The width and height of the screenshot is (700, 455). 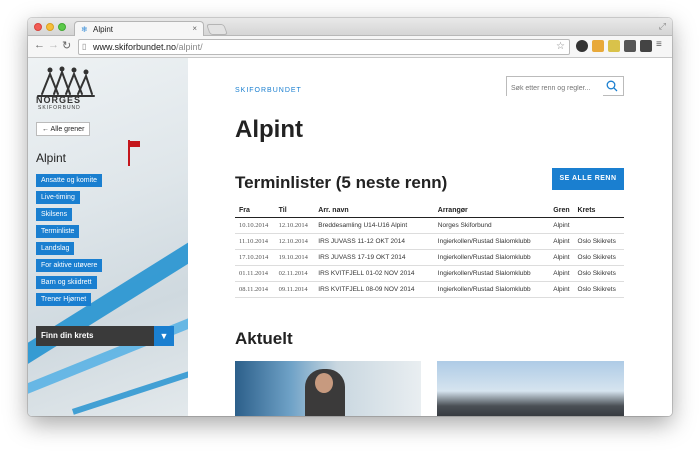 I want to click on url-path: /alpint/, so click(x=189, y=47).